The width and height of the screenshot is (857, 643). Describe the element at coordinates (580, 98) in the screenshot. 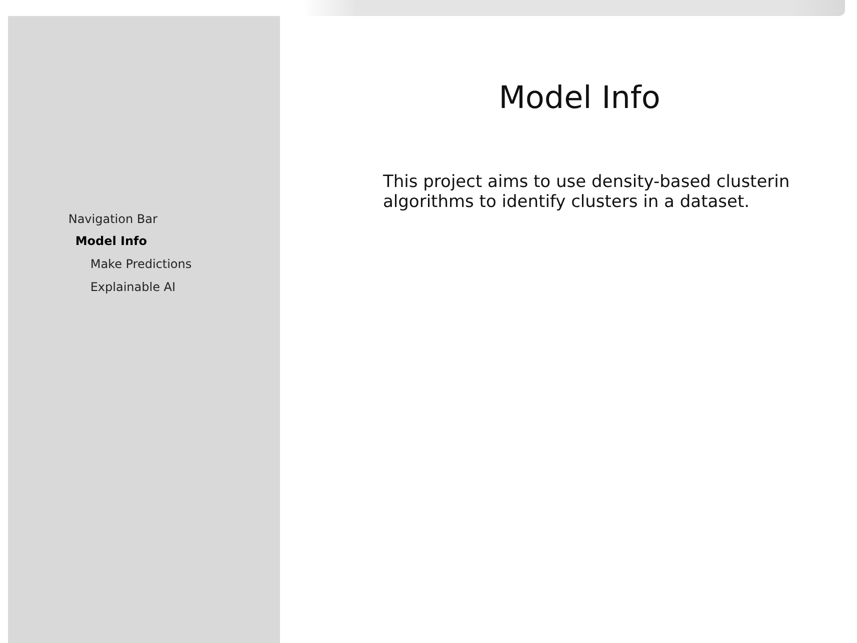

I see `page-title: Model Info` at that location.